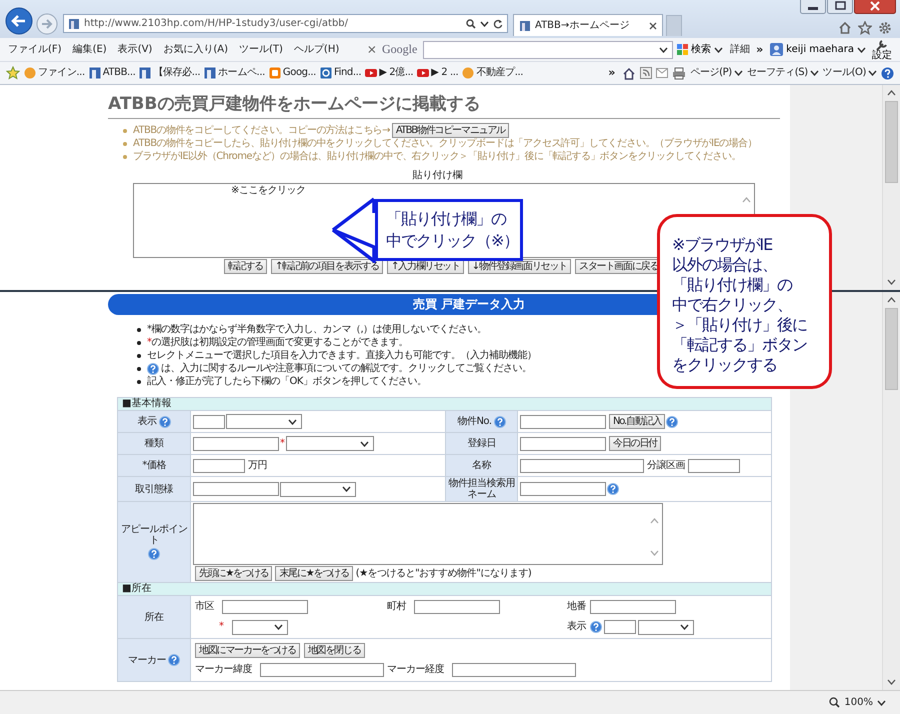  Describe the element at coordinates (147, 421) in the screenshot. I see `field-label: 表示` at that location.